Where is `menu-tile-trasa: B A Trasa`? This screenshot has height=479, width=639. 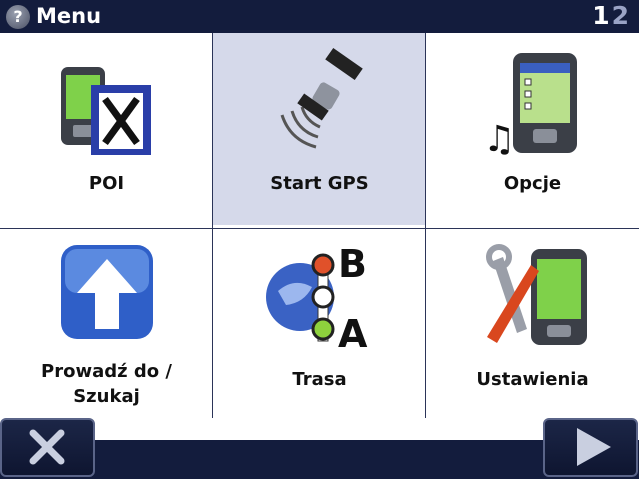 menu-tile-trasa: B A Trasa is located at coordinates (319, 325).